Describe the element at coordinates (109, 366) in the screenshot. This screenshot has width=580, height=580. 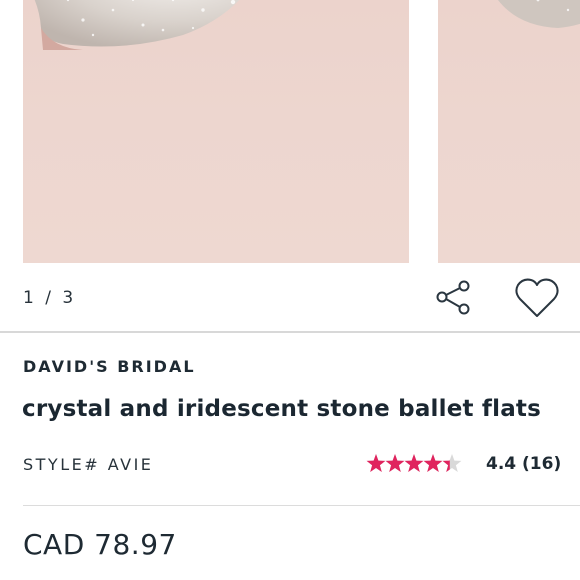
I see `brand-name: DAVID'S BRIDAL` at that location.